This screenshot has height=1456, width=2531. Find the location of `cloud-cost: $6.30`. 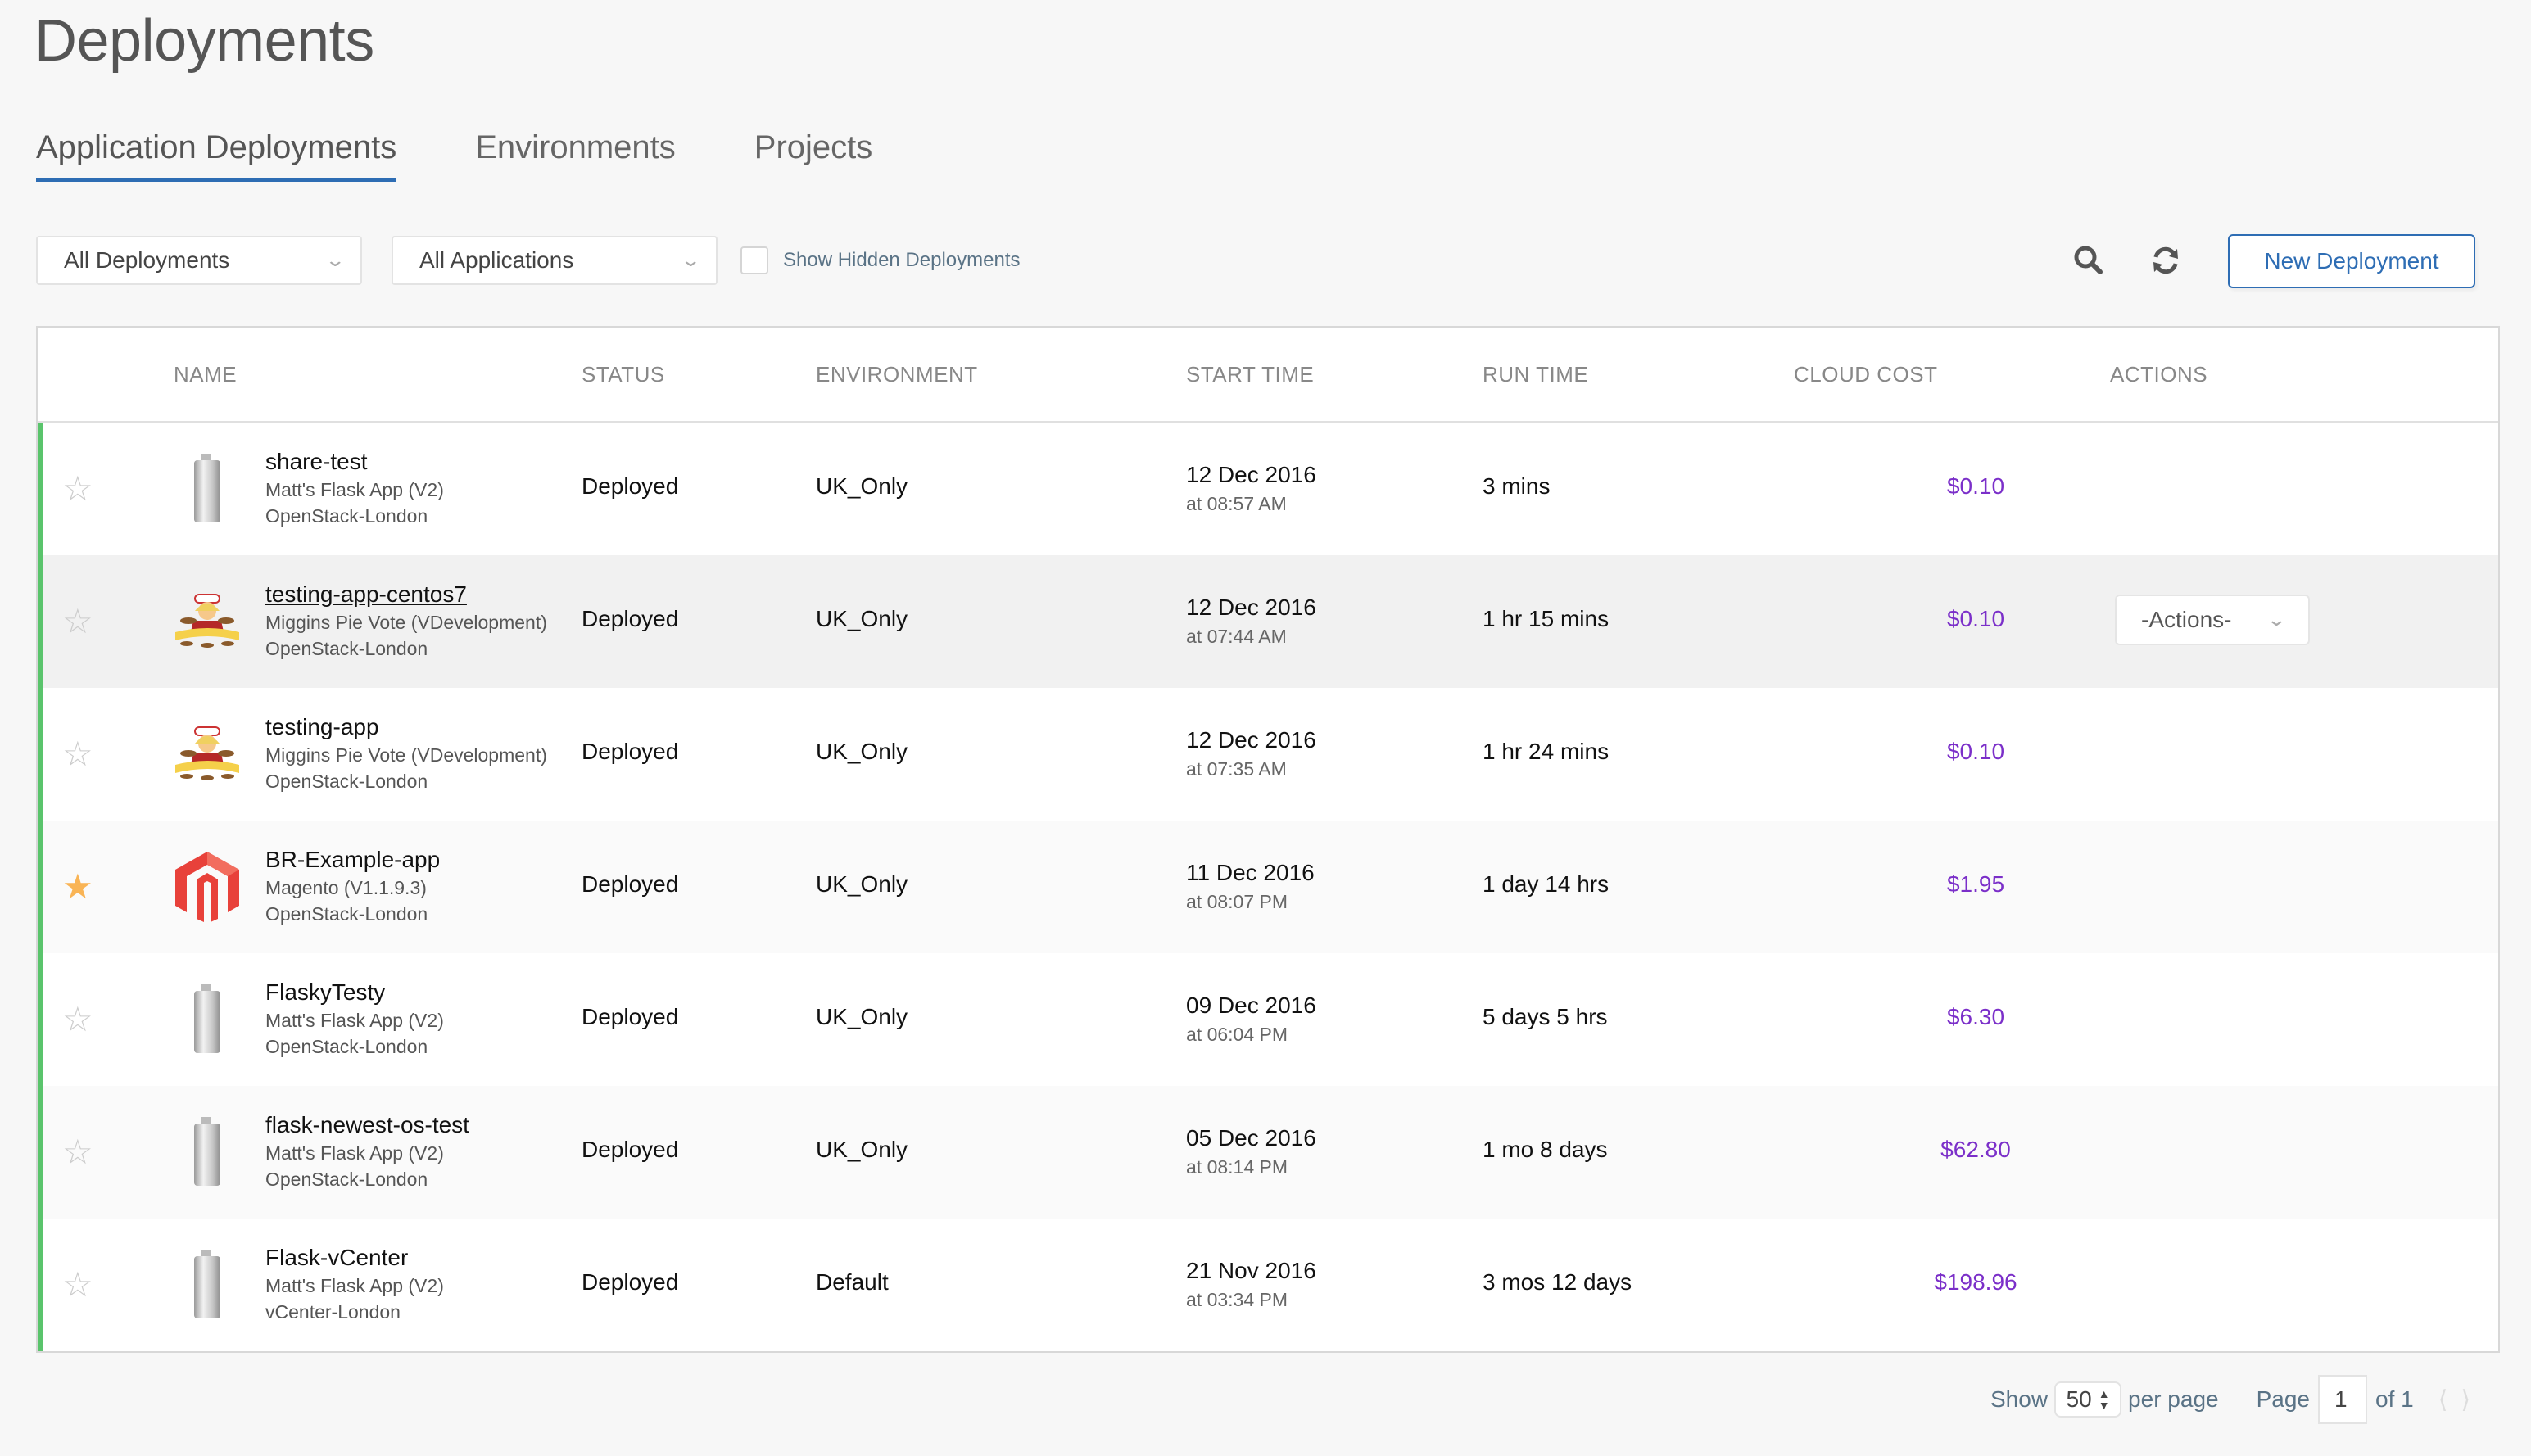

cloud-cost: $6.30 is located at coordinates (1975, 1017).